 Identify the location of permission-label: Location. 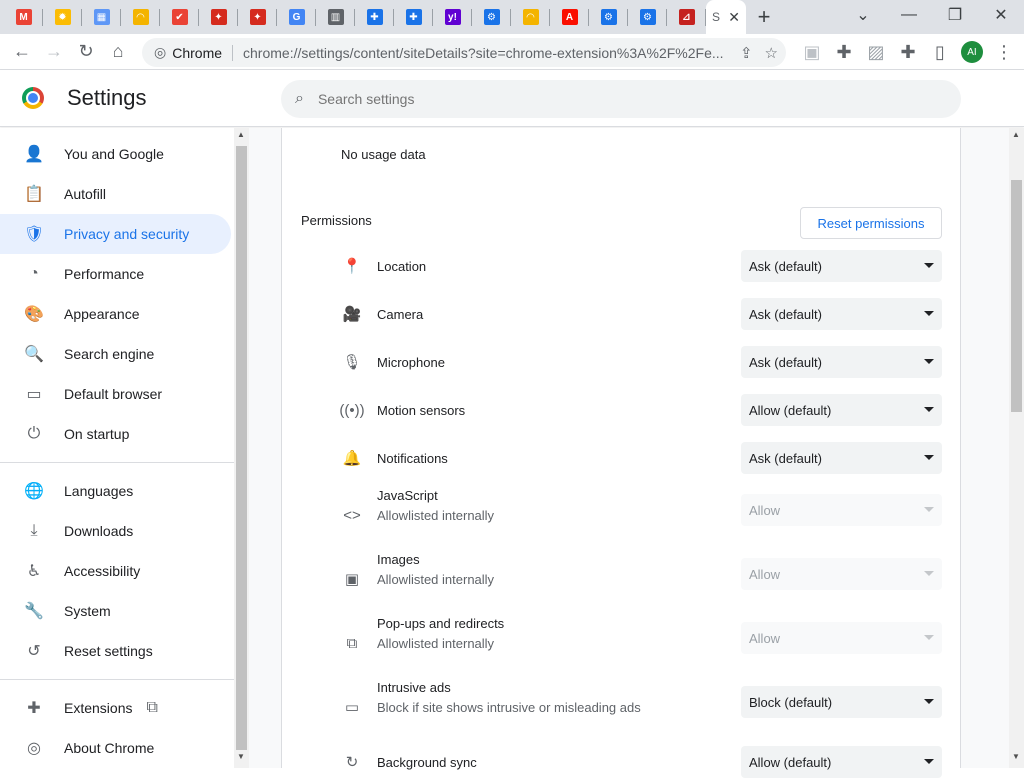
(402, 266).